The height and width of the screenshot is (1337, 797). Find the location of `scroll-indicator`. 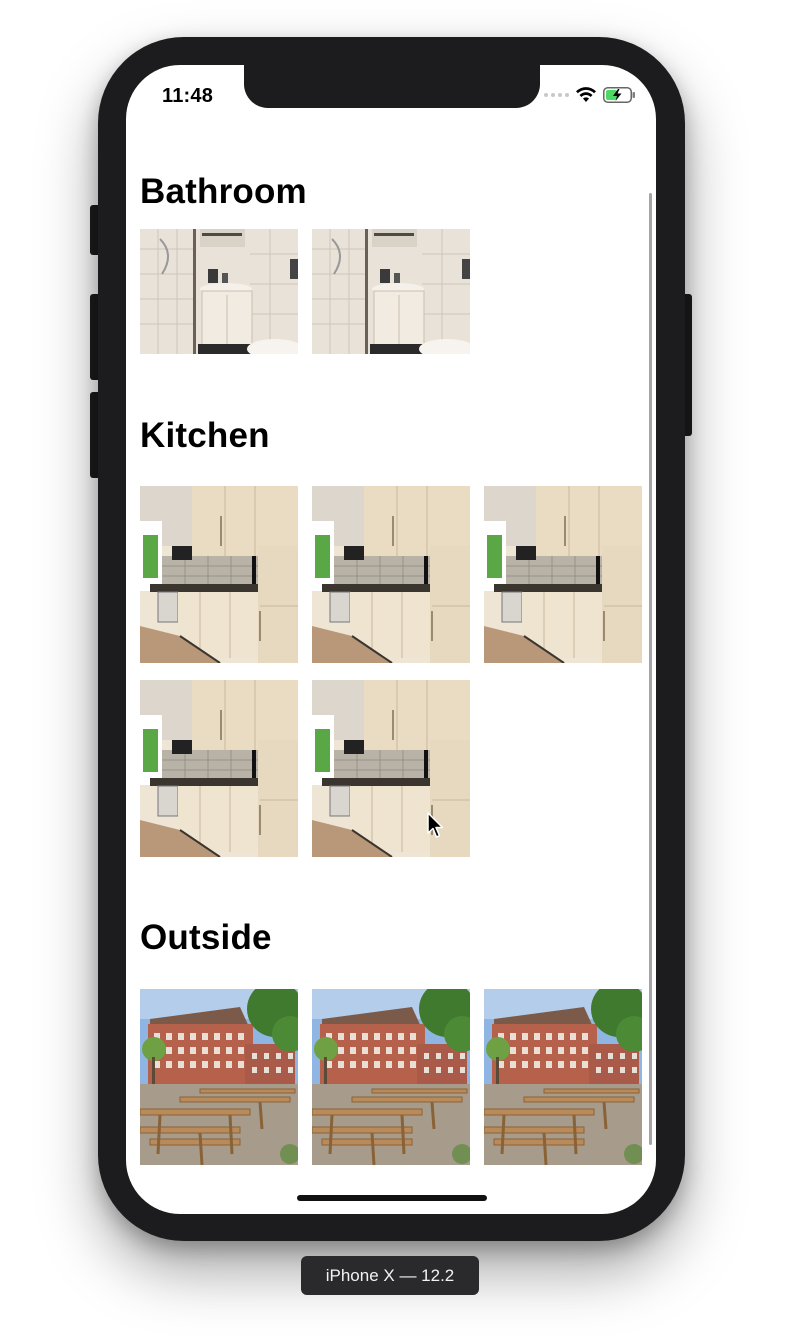

scroll-indicator is located at coordinates (650, 669).